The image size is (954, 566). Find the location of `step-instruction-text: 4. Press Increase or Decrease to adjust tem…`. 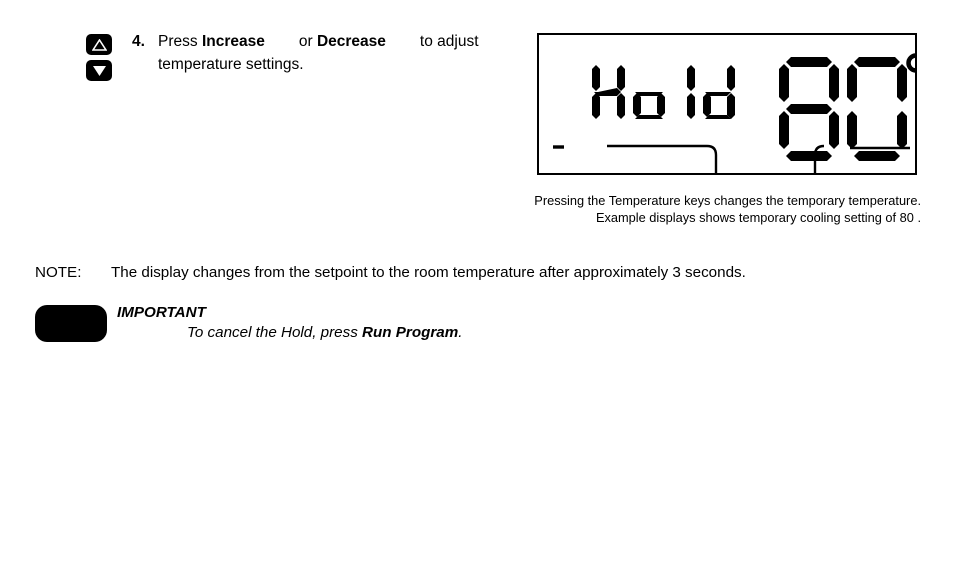

step-instruction-text: 4. Press Increase or Decrease to adjust tem… is located at coordinates (332, 53).